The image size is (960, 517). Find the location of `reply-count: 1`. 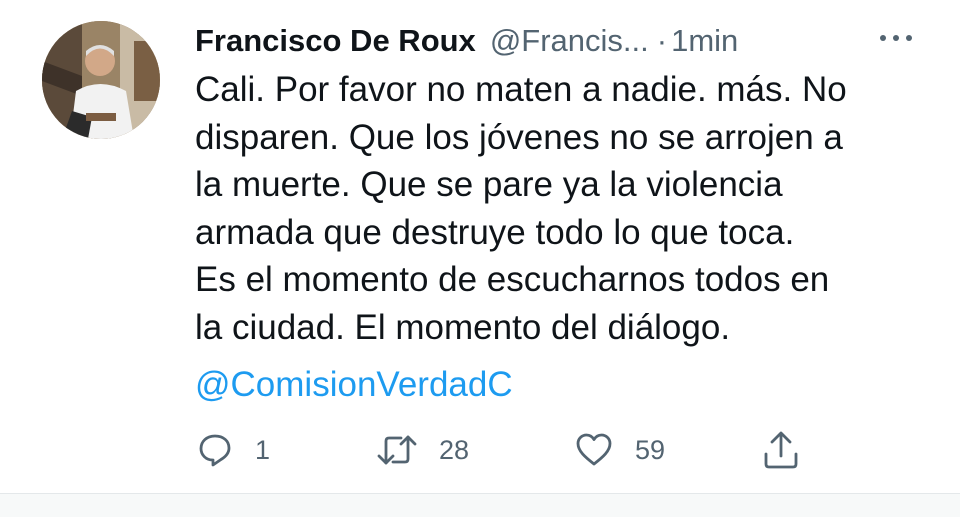

reply-count: 1 is located at coordinates (263, 449).